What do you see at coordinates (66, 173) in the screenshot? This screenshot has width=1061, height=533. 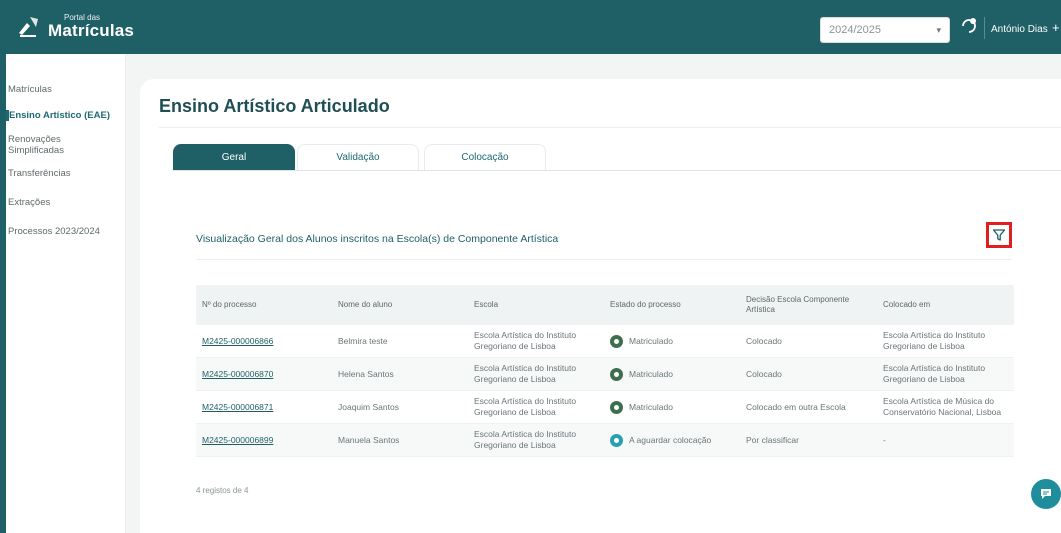 I see `sidebar-item-transferencias: Transferências` at bounding box center [66, 173].